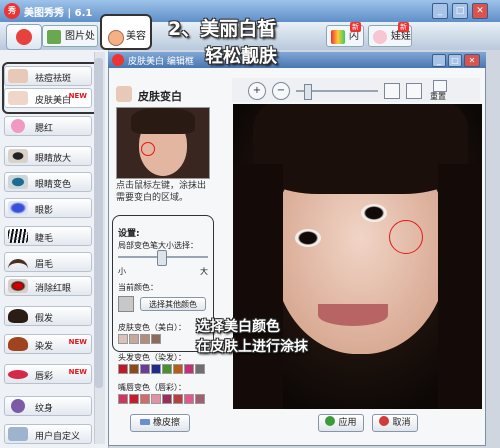 Image resolution: width=500 pixels, height=448 pixels. What do you see at coordinates (144, 422) in the screenshot?
I see `eraser-icon` at bounding box center [144, 422].